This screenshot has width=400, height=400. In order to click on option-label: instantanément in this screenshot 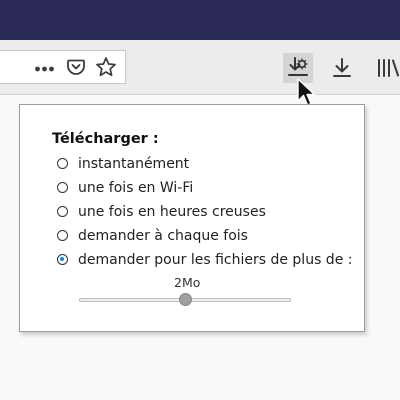, I will do `click(134, 164)`.